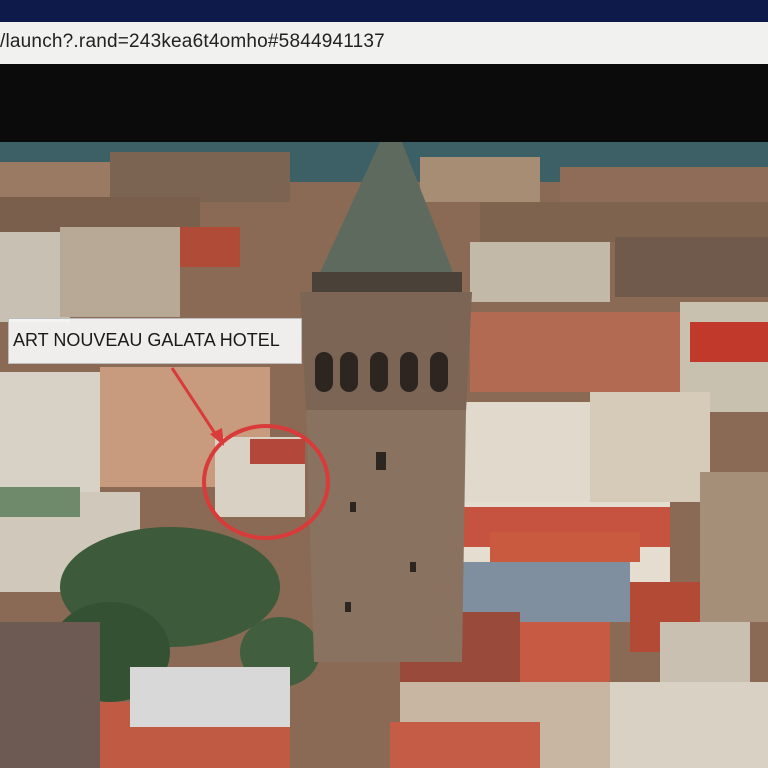 The image size is (768, 768). Describe the element at coordinates (210, 697) in the screenshot. I see `white-roof-building` at that location.